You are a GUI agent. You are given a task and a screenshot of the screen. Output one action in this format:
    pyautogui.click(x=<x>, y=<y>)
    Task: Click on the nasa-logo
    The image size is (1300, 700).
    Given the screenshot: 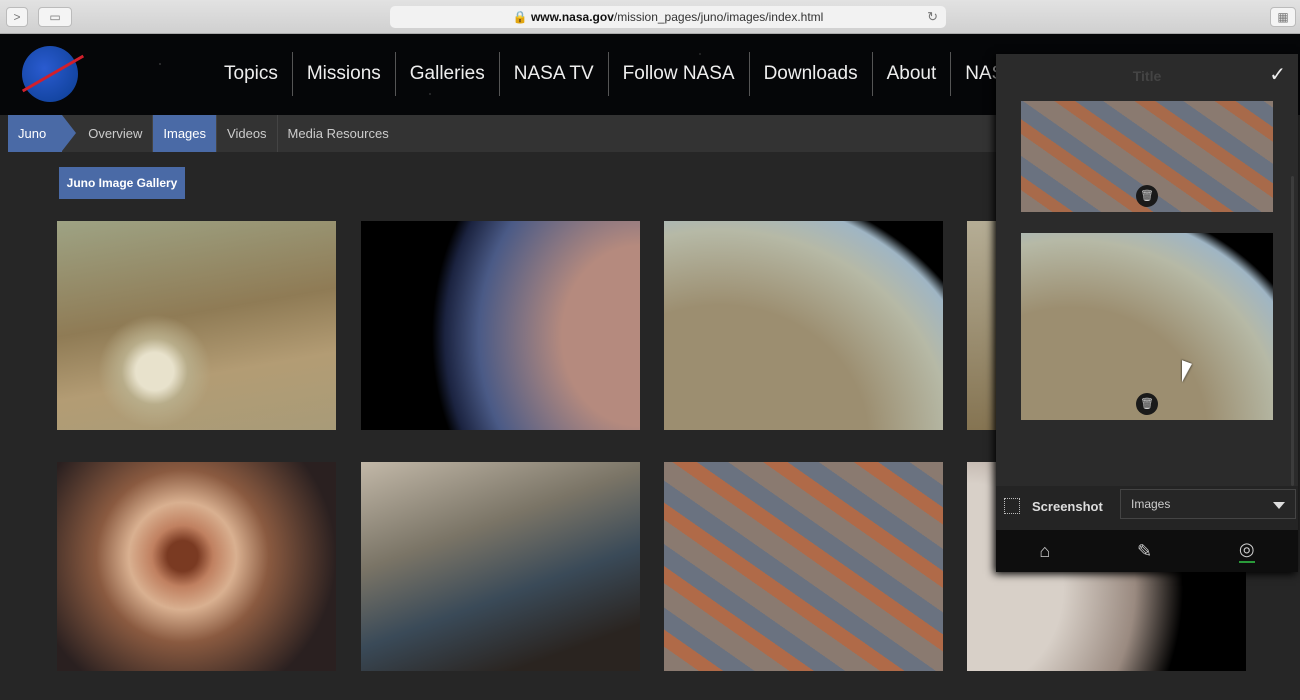 What is the action you would take?
    pyautogui.click(x=50, y=74)
    